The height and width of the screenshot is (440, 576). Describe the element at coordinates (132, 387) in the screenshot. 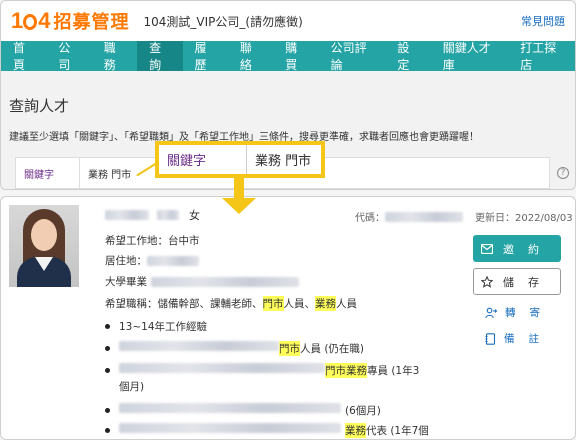

I see `experience-continued: 個月)` at that location.